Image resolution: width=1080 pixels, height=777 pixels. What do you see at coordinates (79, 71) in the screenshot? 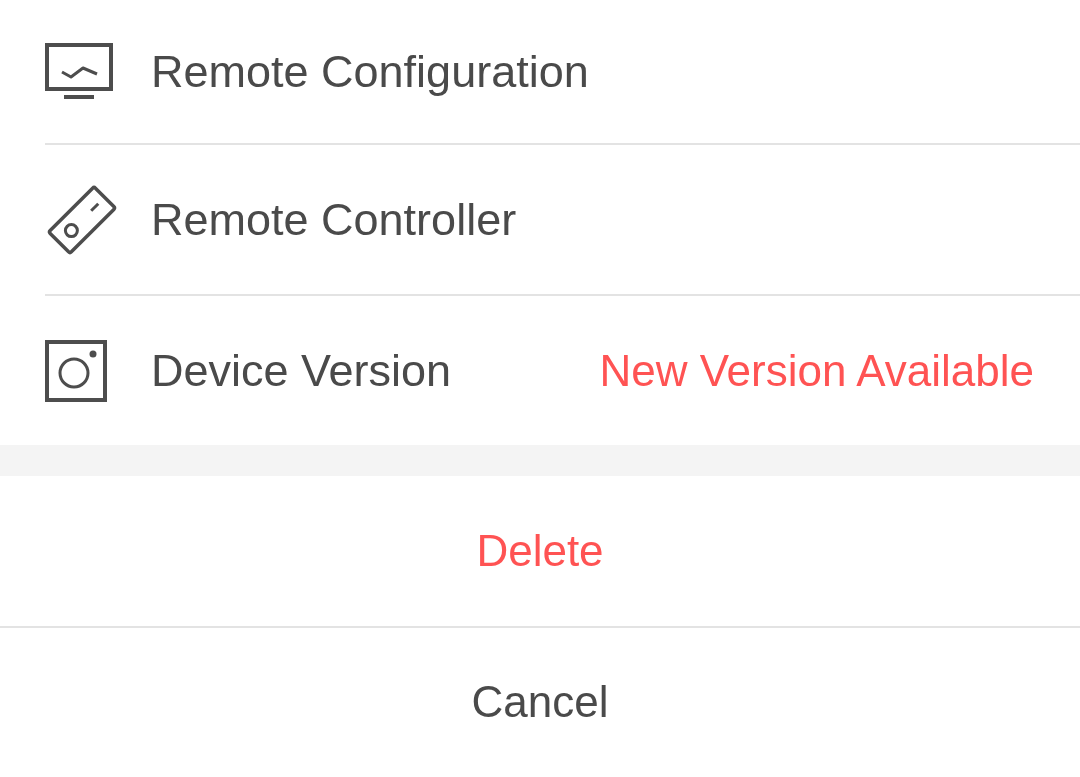
I see `monitor-icon` at bounding box center [79, 71].